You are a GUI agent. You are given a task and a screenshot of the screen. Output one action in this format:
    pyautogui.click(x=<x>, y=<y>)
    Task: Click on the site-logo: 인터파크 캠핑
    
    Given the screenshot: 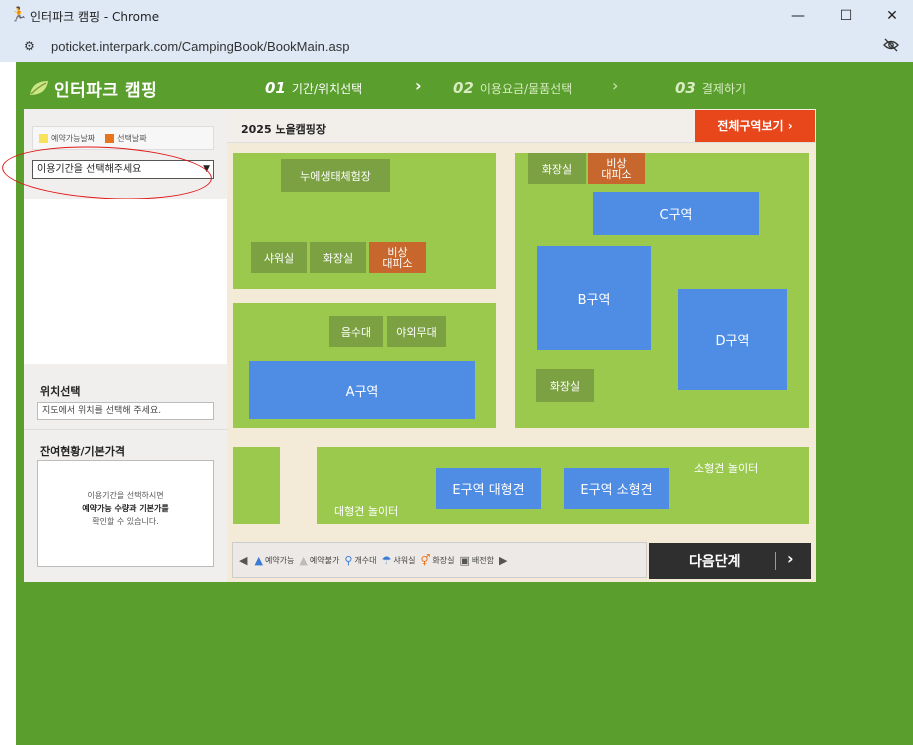 What is the action you would take?
    pyautogui.click(x=93, y=88)
    